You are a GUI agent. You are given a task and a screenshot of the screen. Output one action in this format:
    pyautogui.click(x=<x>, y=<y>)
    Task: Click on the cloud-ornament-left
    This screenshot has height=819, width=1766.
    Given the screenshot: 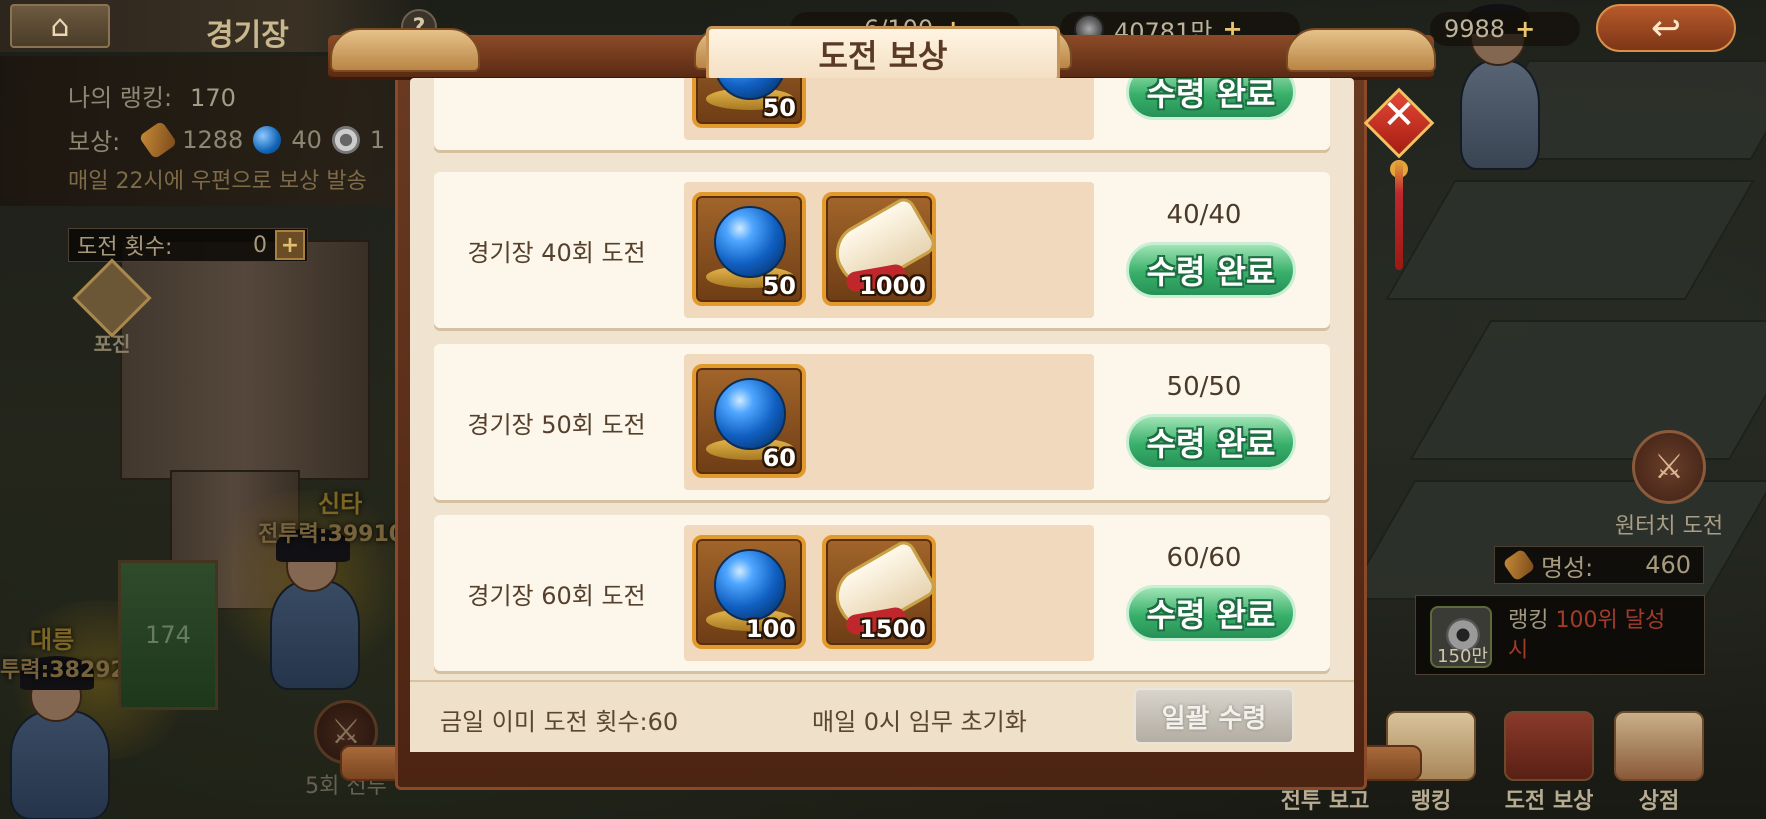 What is the action you would take?
    pyautogui.click(x=405, y=50)
    